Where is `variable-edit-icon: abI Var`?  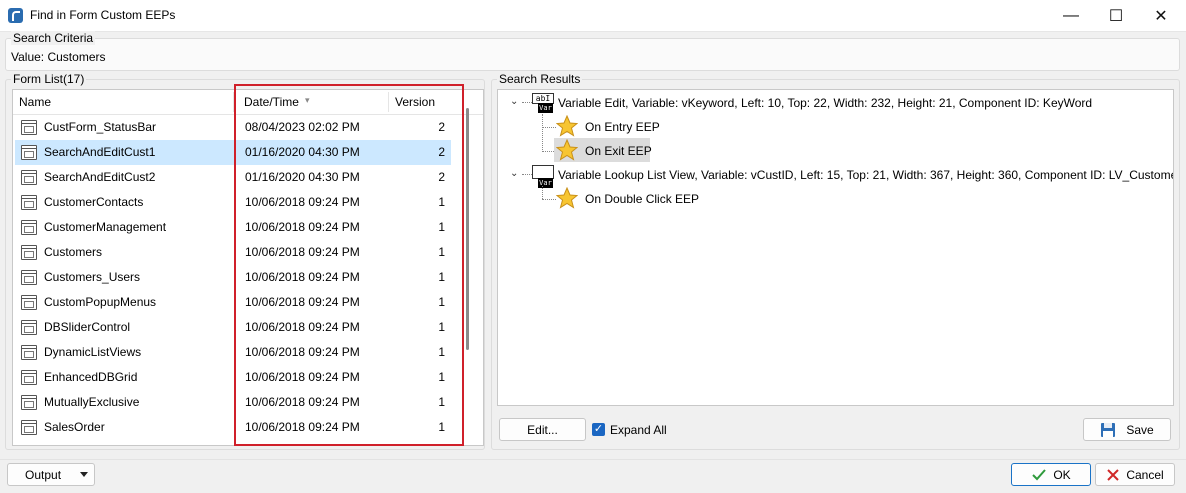
variable-edit-icon: abI Var is located at coordinates (543, 103).